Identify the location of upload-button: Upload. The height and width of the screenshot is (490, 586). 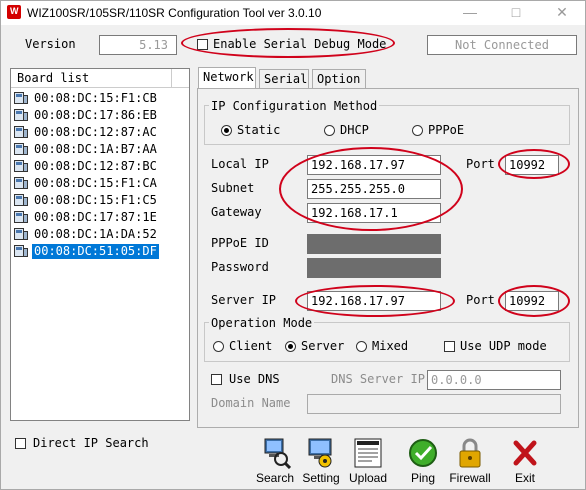
(368, 463).